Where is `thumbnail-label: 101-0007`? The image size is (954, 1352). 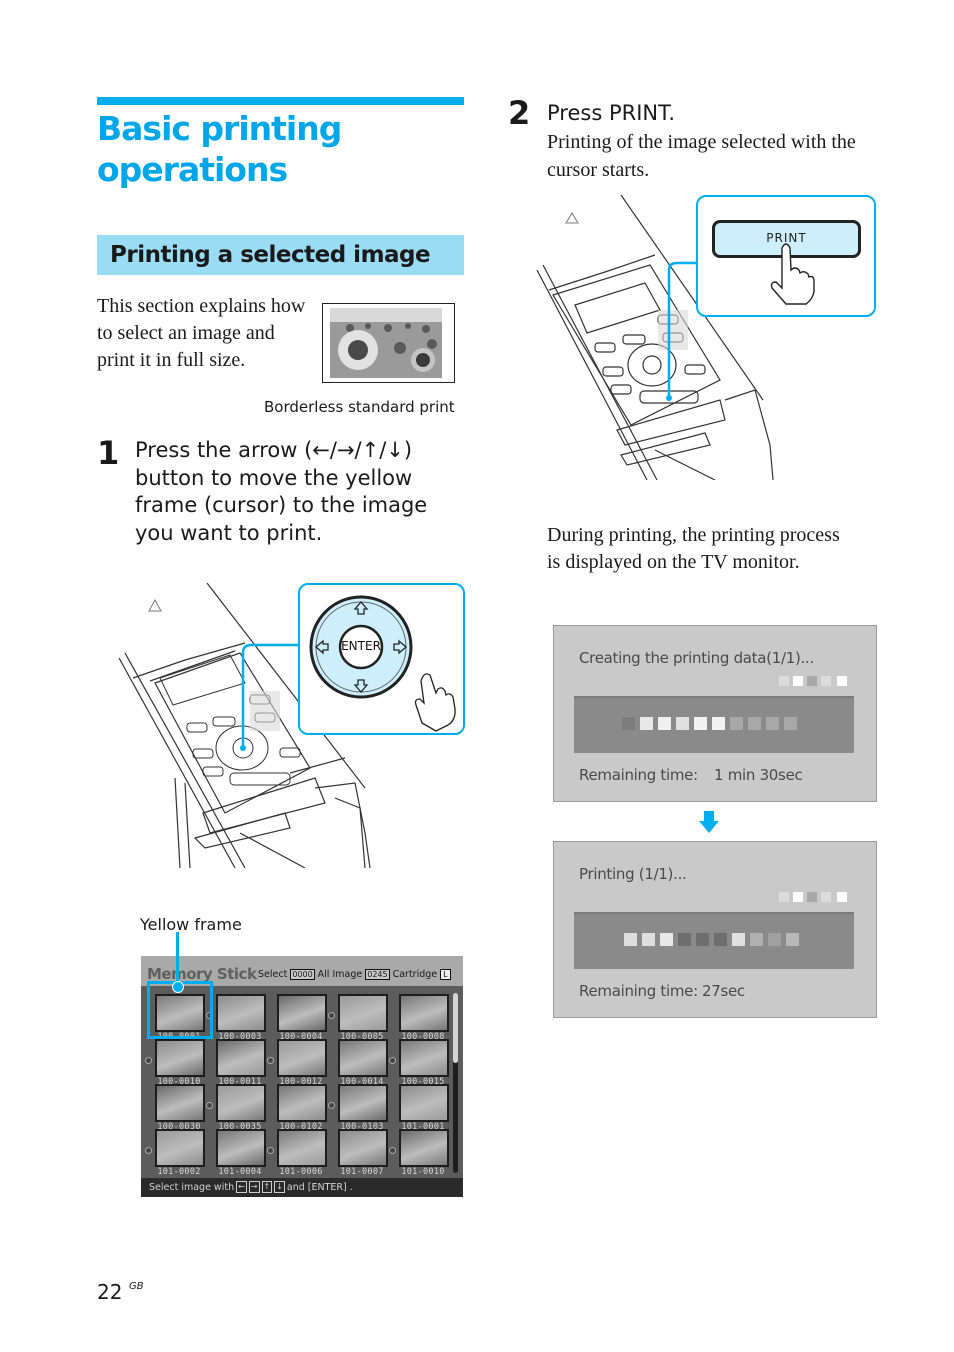 thumbnail-label: 101-0007 is located at coordinates (362, 1172).